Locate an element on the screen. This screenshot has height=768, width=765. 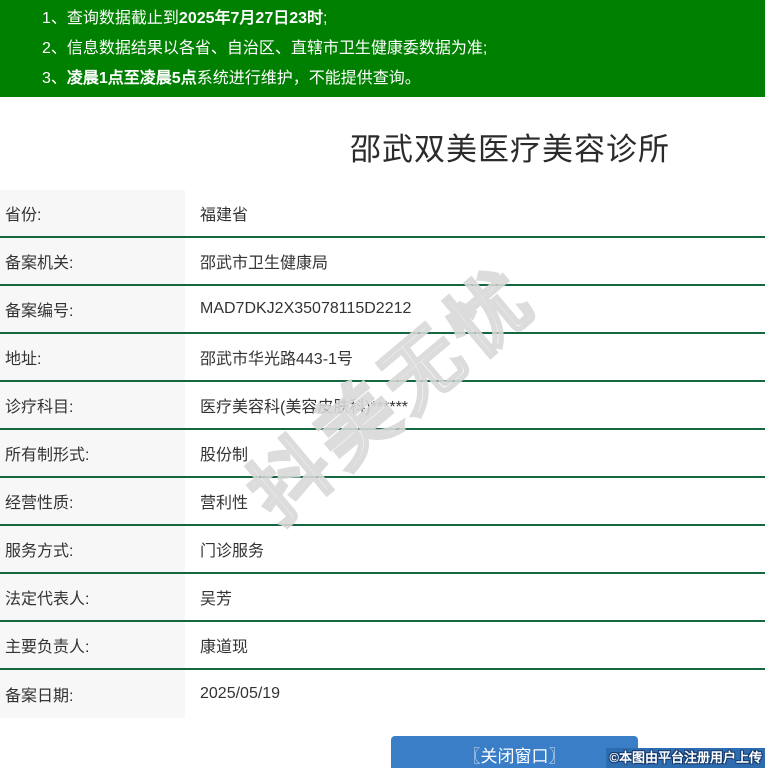
close-window-button: 〖关闭窗口〗 is located at coordinates (514, 752).